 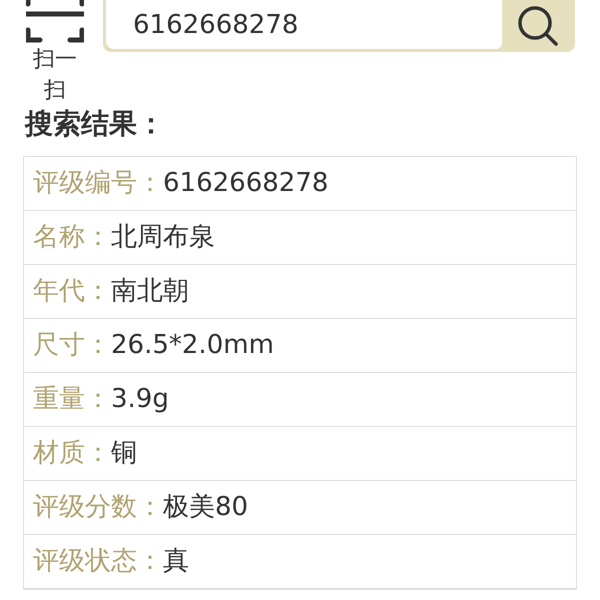 I want to click on field-label: 名称：, so click(x=72, y=237).